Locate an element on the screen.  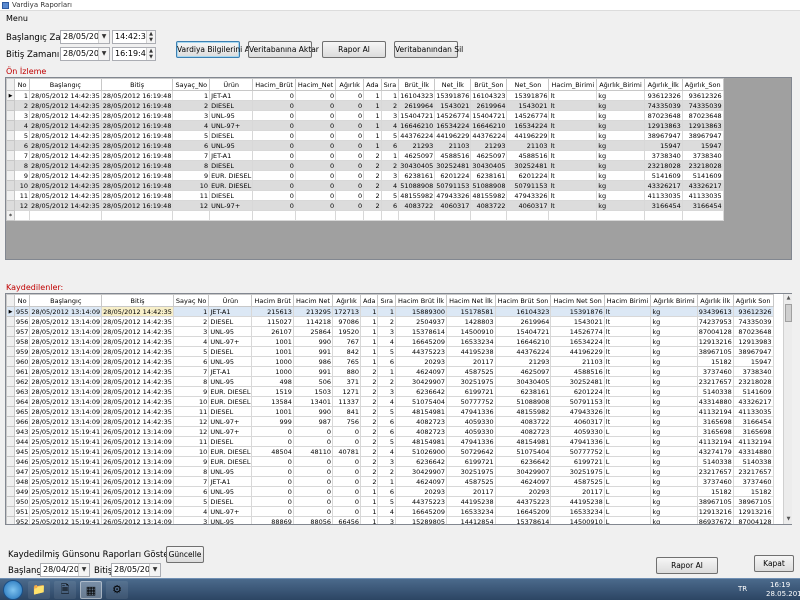
refresh-button: Güncelle is located at coordinates (185, 554).